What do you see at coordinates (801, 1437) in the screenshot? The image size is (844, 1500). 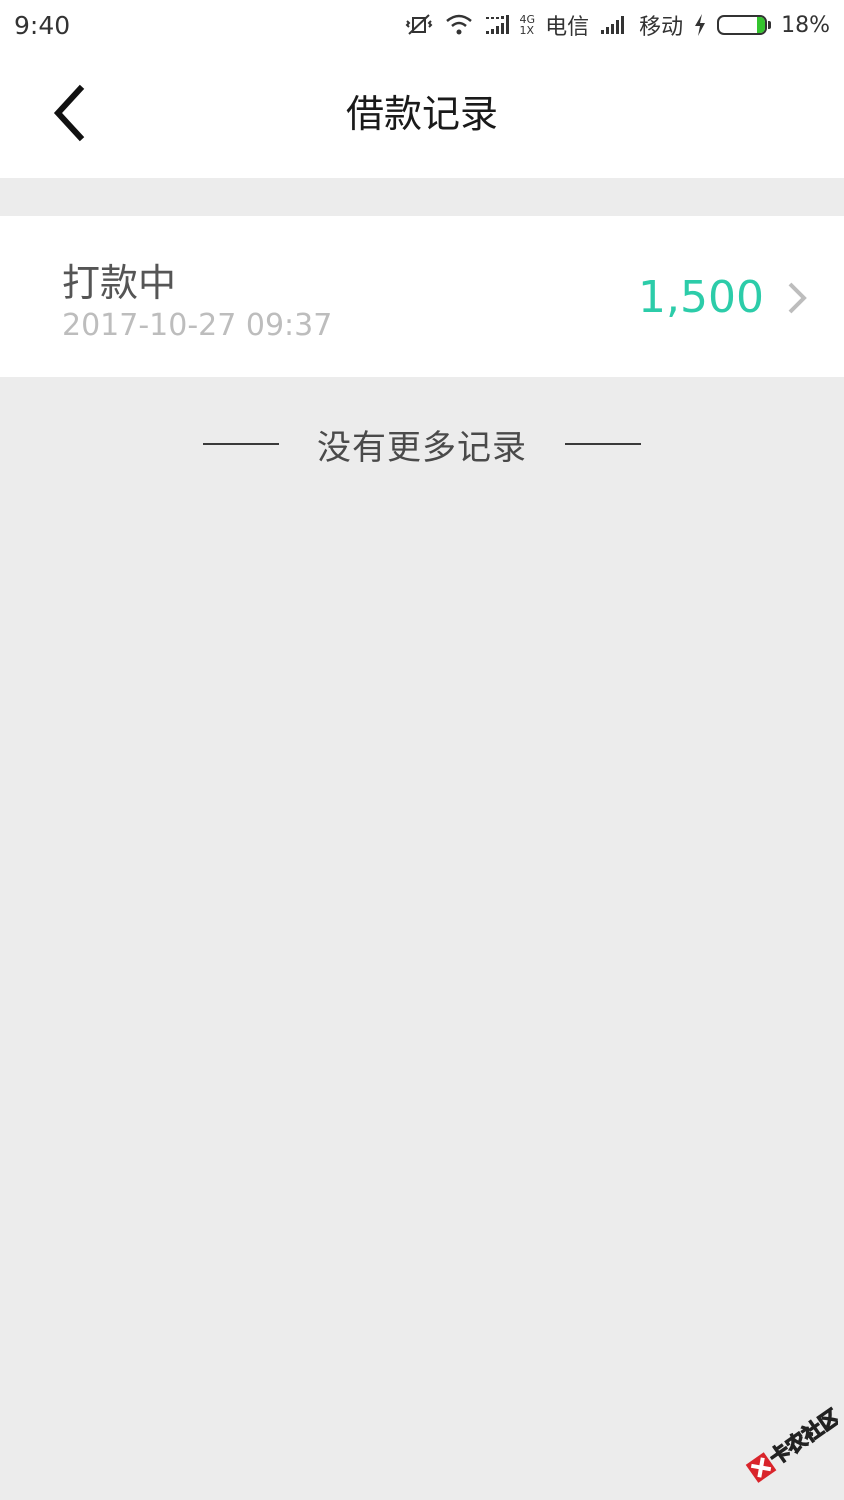 I see `svg-text: 卡农社区` at bounding box center [801, 1437].